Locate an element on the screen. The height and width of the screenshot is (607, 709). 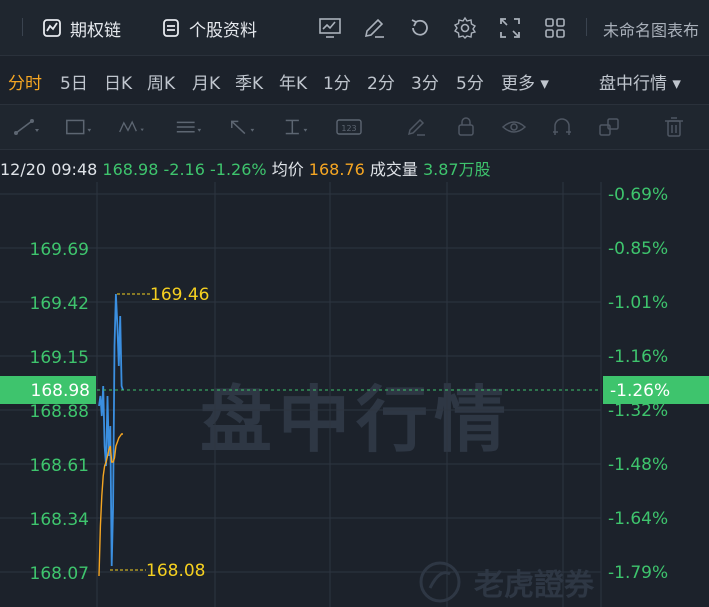
right-axis-tick-label: -0.69% is located at coordinates (638, 195).